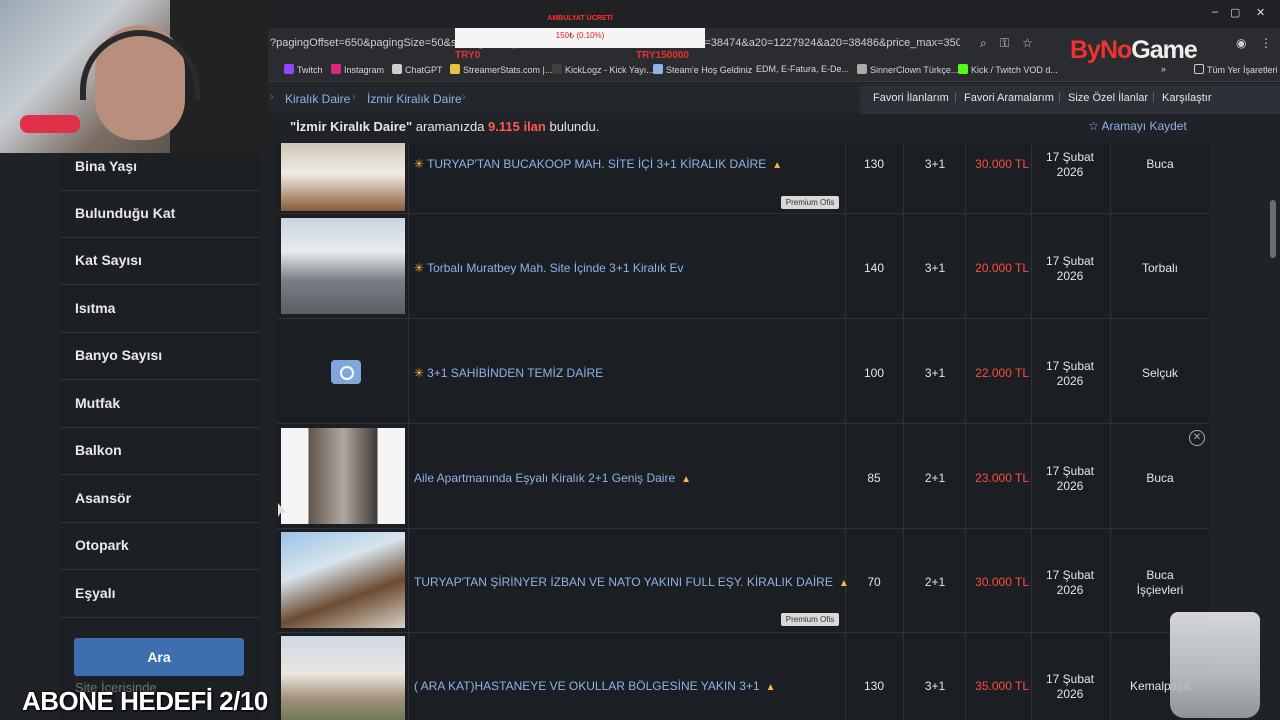 This screenshot has width=1280, height=720. I want to click on webcam-overlay, so click(134, 76).